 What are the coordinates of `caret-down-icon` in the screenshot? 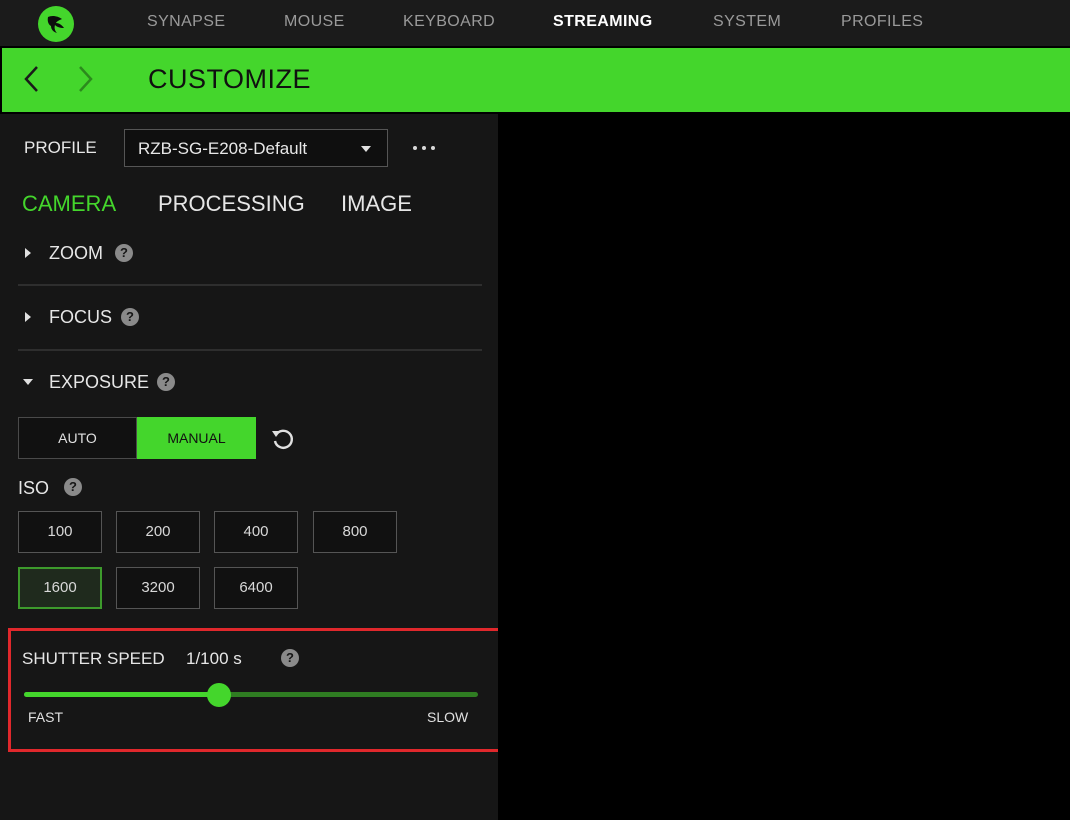 It's located at (366, 149).